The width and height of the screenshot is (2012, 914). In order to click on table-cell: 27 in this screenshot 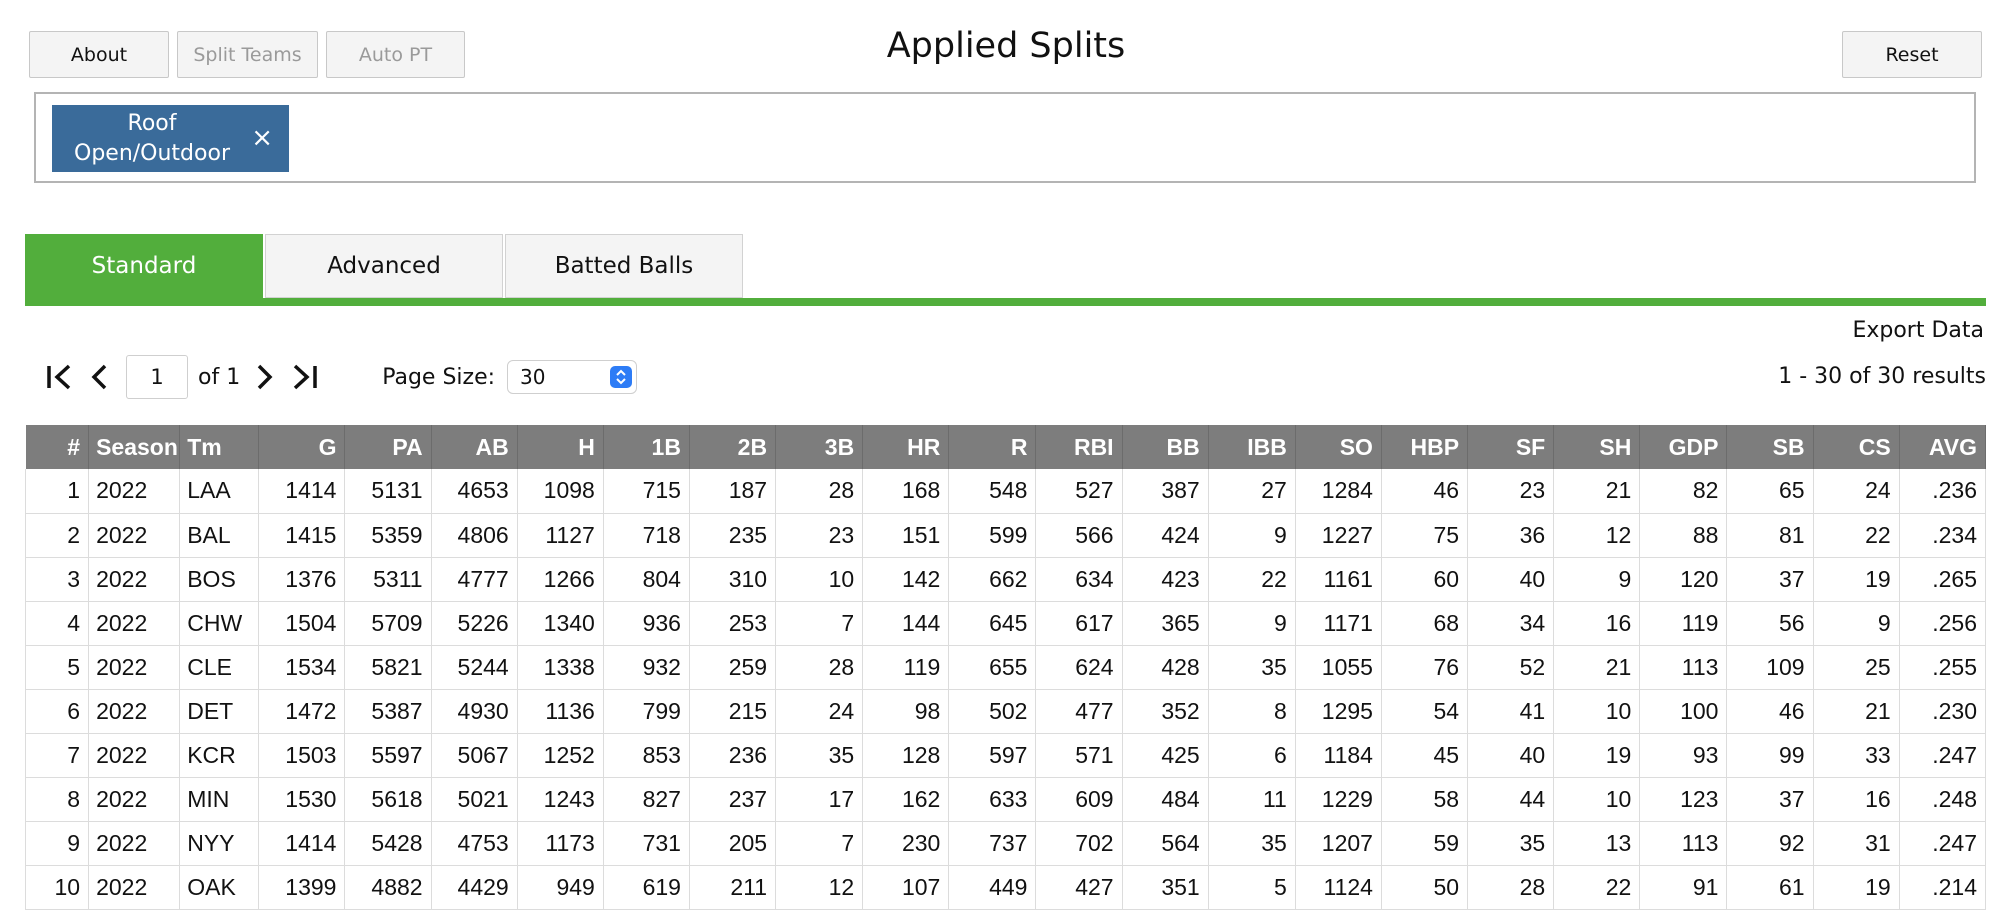, I will do `click(1252, 491)`.